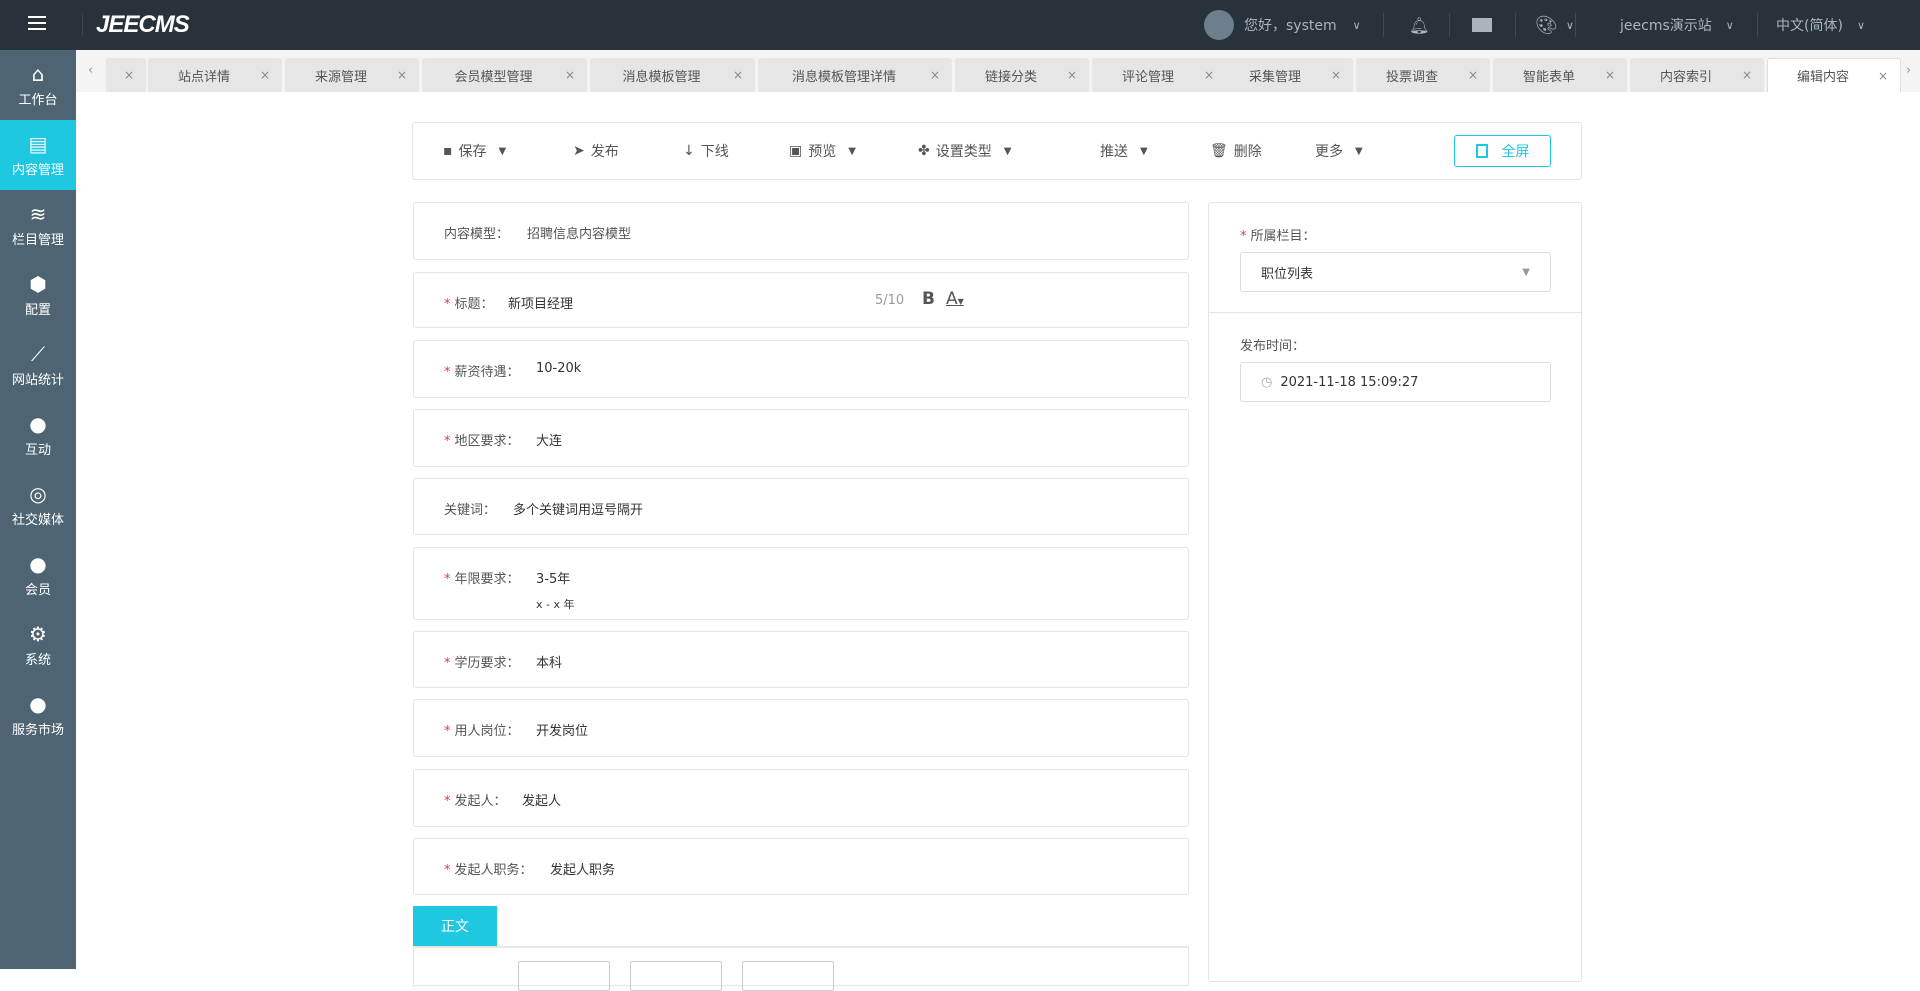  I want to click on rich-text-editor, so click(801, 968).